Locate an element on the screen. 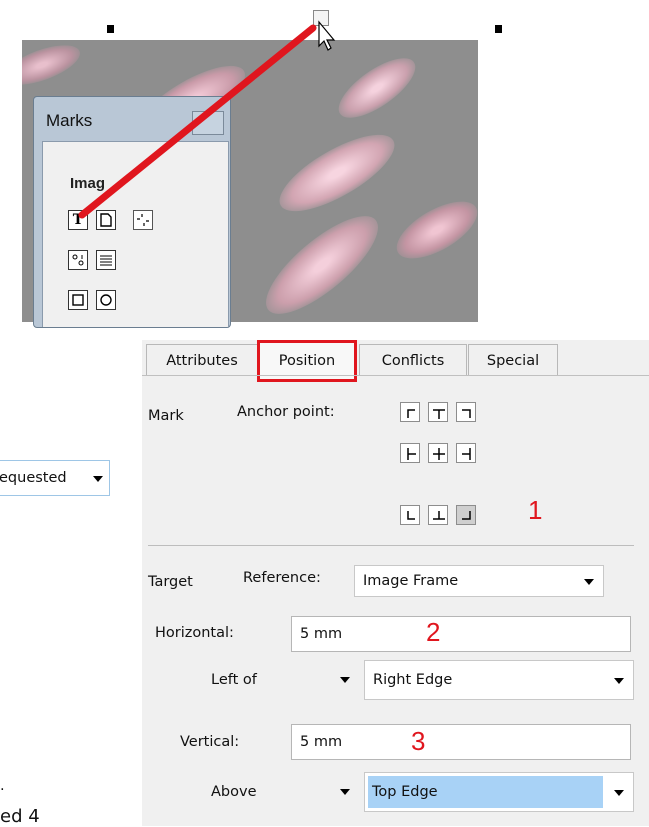 The height and width of the screenshot is (827, 649). vertical-edge-dropdown: Top Edge is located at coordinates (499, 792).